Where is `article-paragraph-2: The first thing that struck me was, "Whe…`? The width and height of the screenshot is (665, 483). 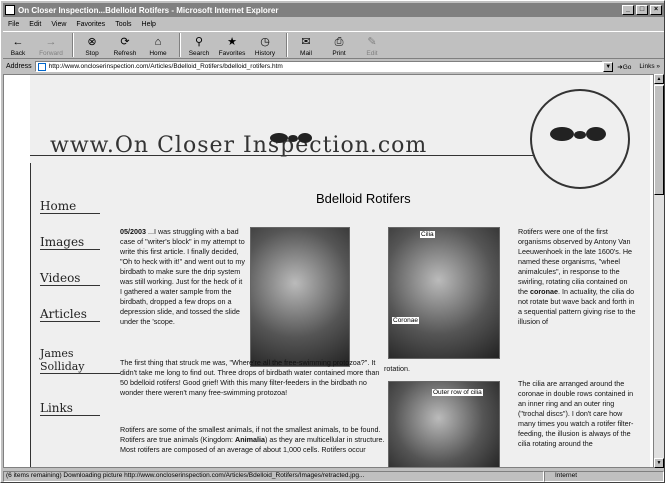 article-paragraph-2: The first thing that struck me was, "Whe… is located at coordinates (250, 377).